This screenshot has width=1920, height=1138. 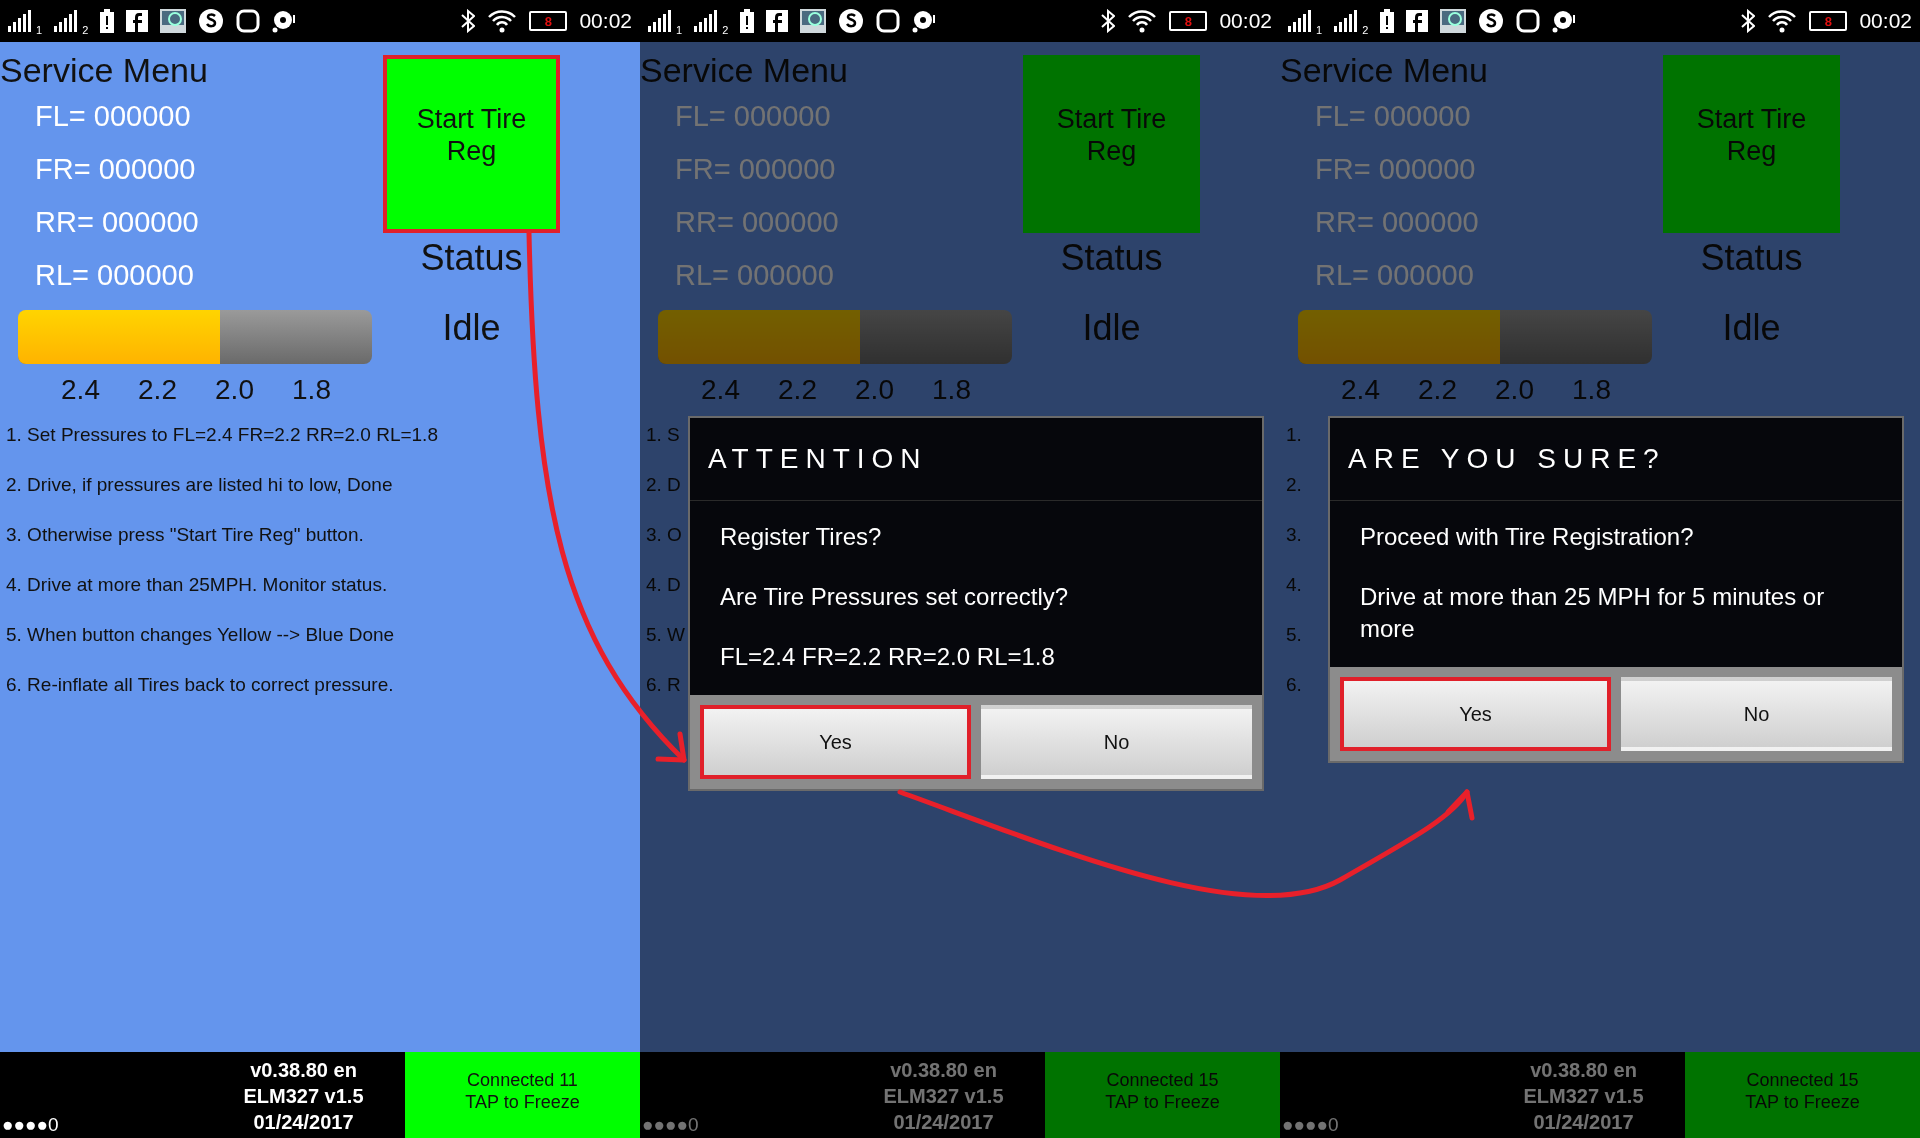 What do you see at coordinates (663, 485) in the screenshot?
I see `instruction-text: 2. D` at bounding box center [663, 485].